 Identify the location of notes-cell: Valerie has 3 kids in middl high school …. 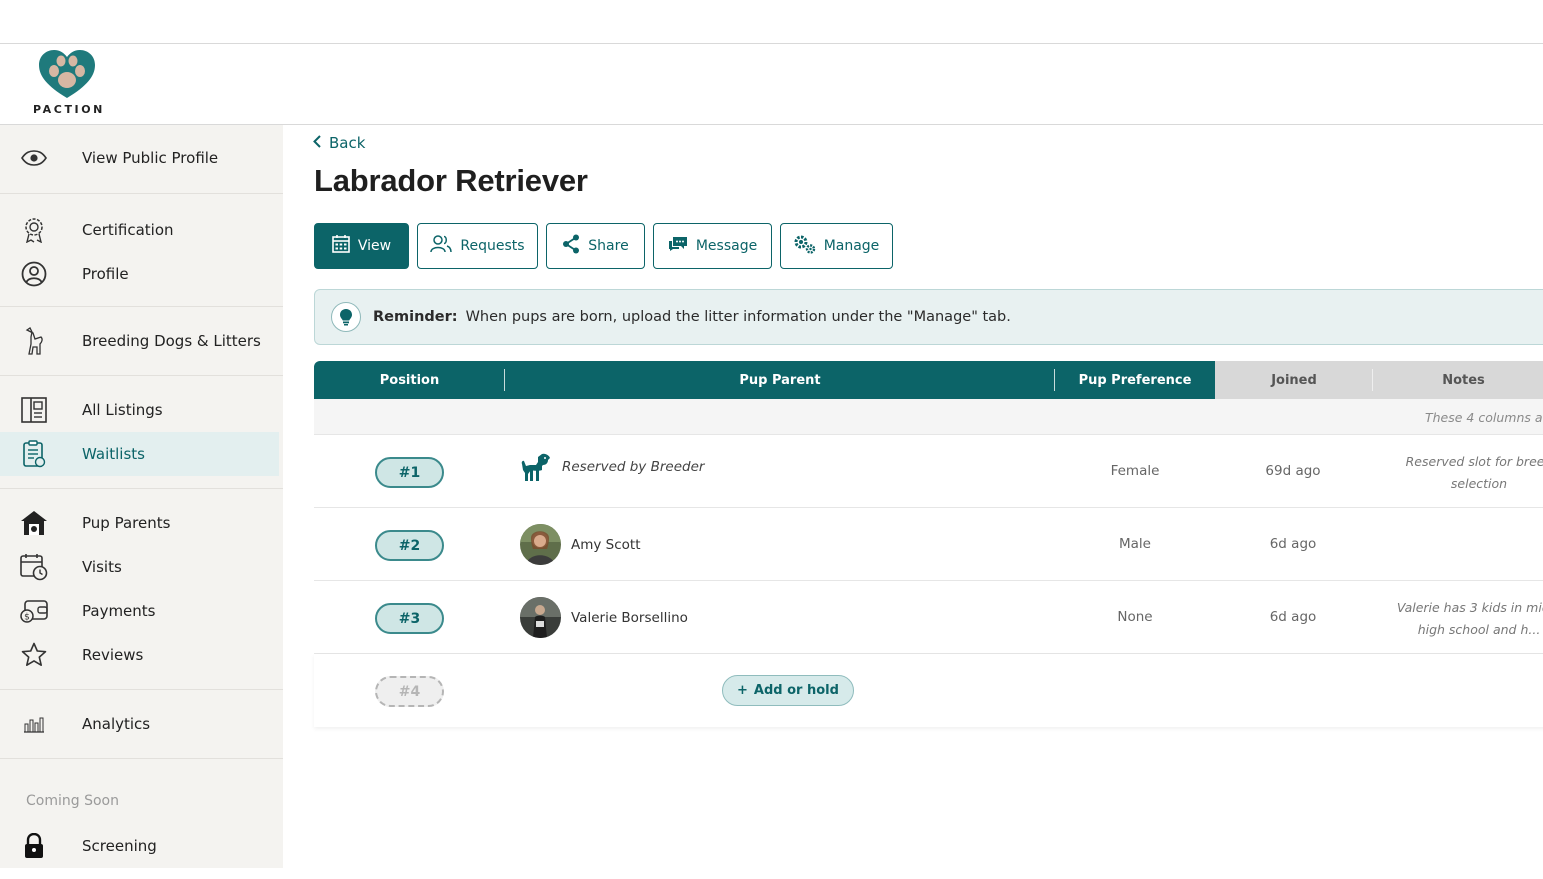
(1458, 619).